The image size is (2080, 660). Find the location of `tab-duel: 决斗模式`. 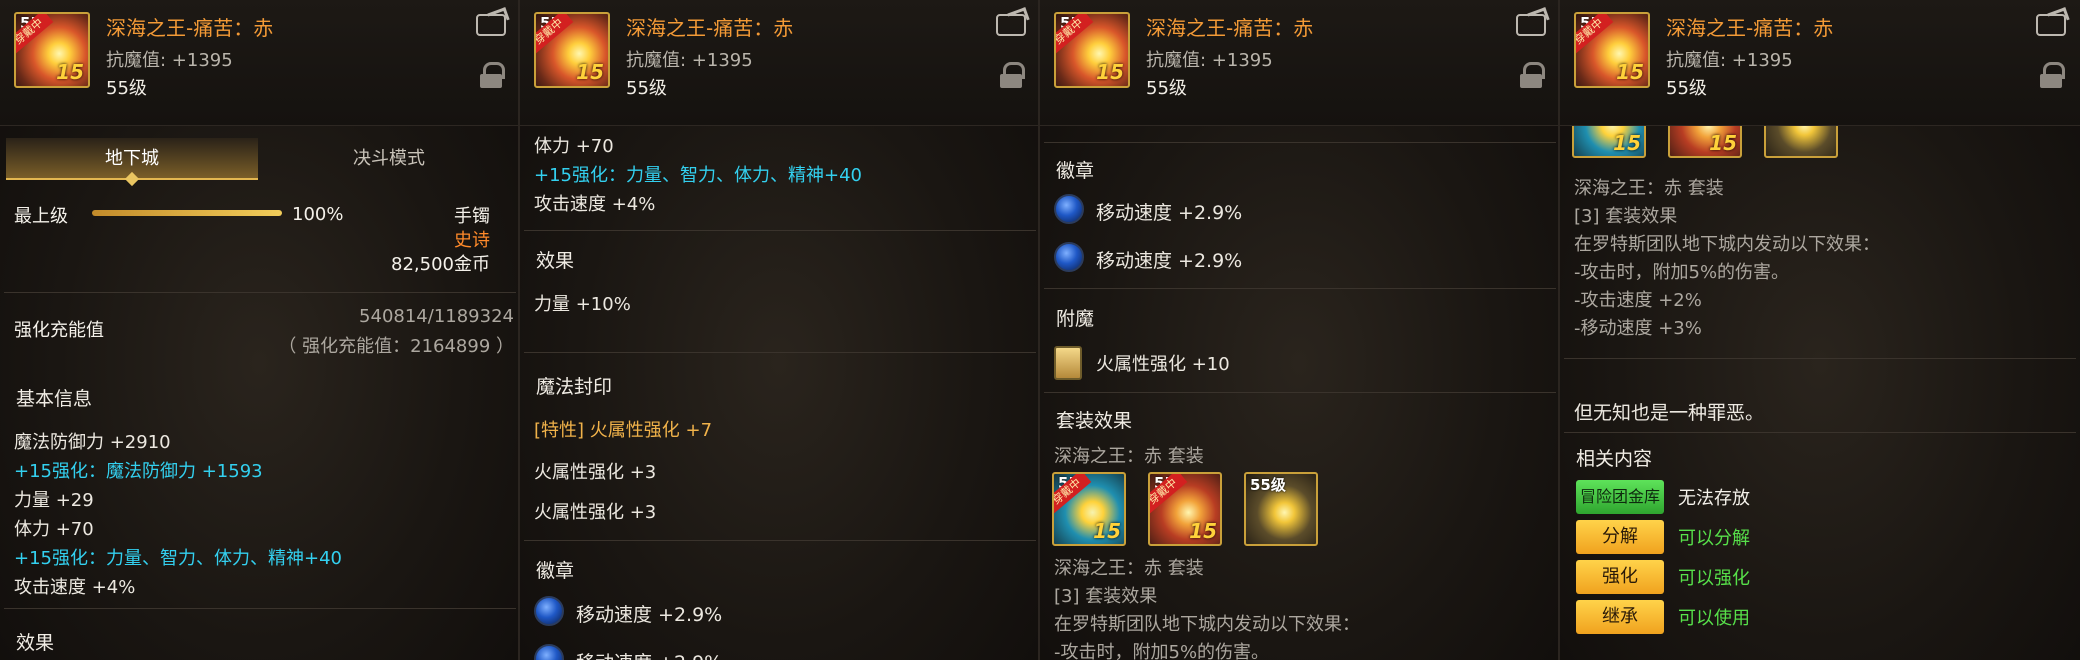

tab-duel: 决斗模式 is located at coordinates (389, 159).